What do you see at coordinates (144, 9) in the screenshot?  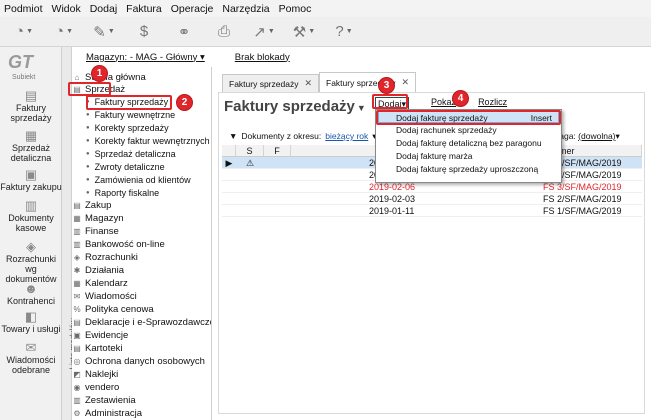 I see `menu-faktura: Faktura` at bounding box center [144, 9].